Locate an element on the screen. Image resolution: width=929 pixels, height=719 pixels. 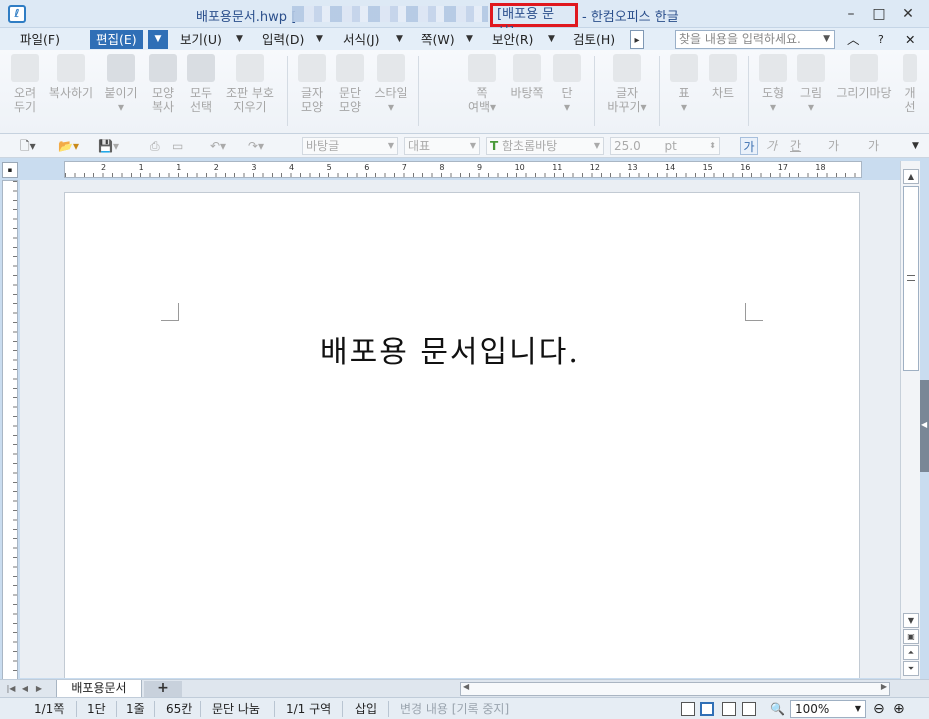
eraser-icon is located at coordinates (250, 68).